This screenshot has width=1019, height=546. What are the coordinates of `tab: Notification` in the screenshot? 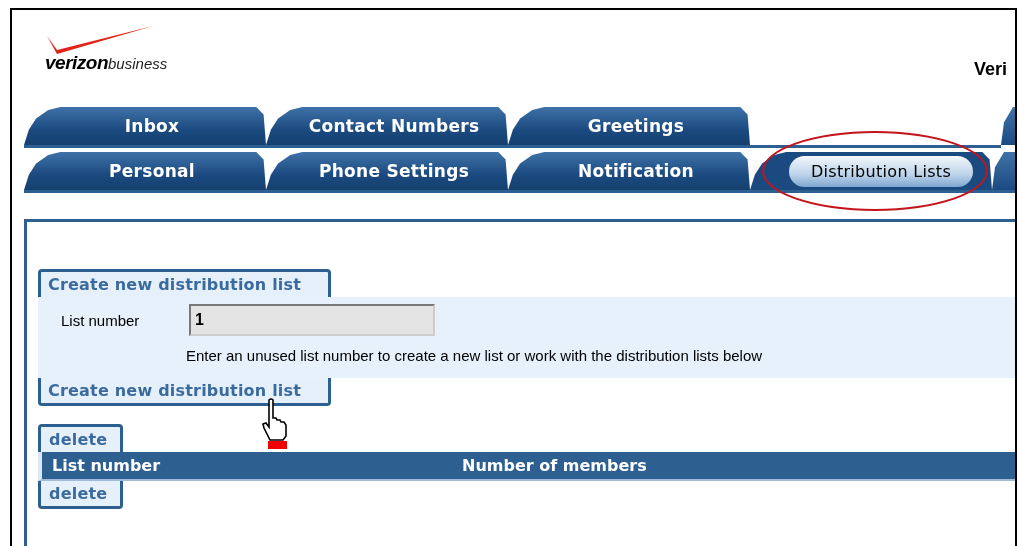 It's located at (629, 171).